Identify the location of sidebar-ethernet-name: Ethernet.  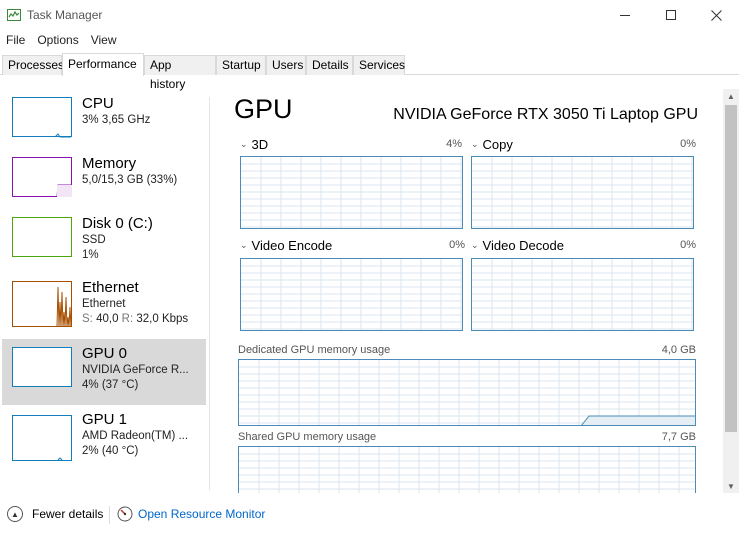
(110, 287).